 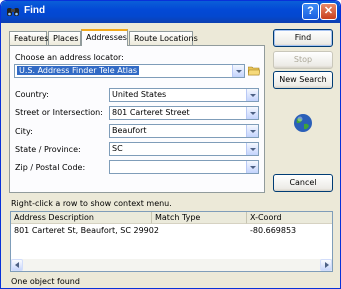 I want to click on city-input: Beaufort, so click(x=184, y=131).